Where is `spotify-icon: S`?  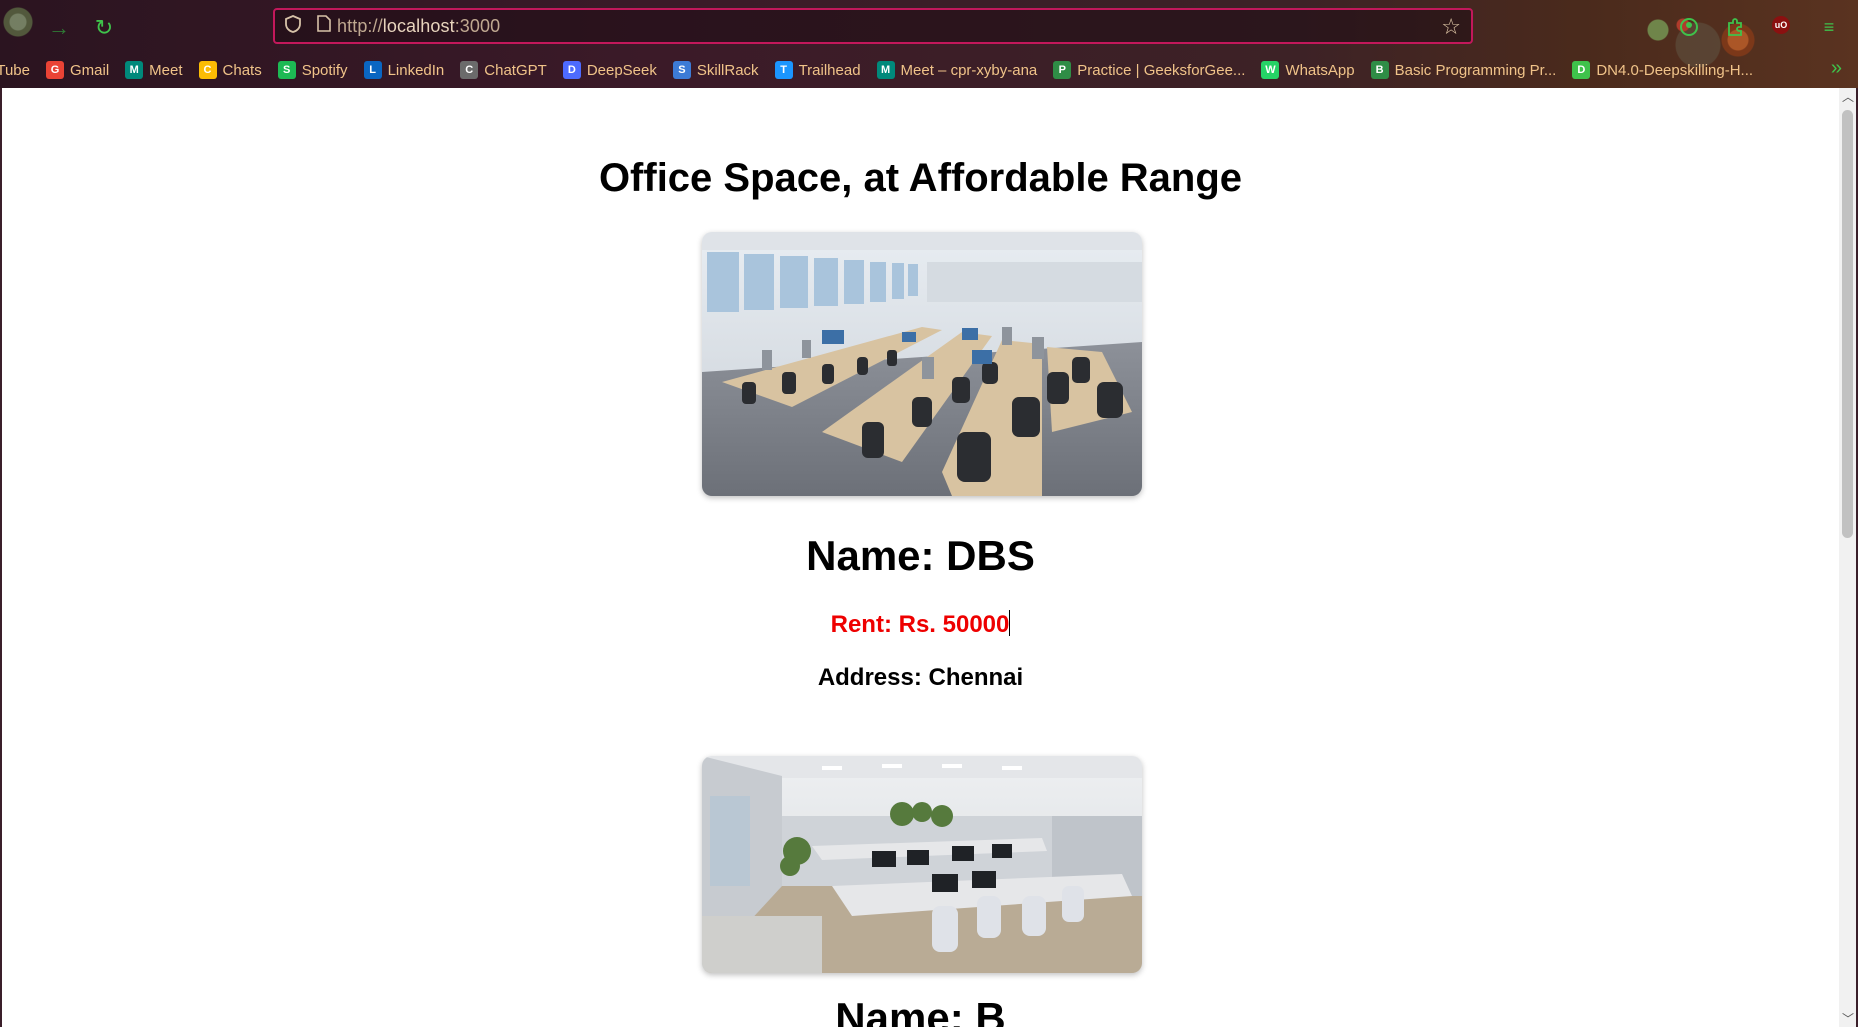 spotify-icon: S is located at coordinates (286, 70).